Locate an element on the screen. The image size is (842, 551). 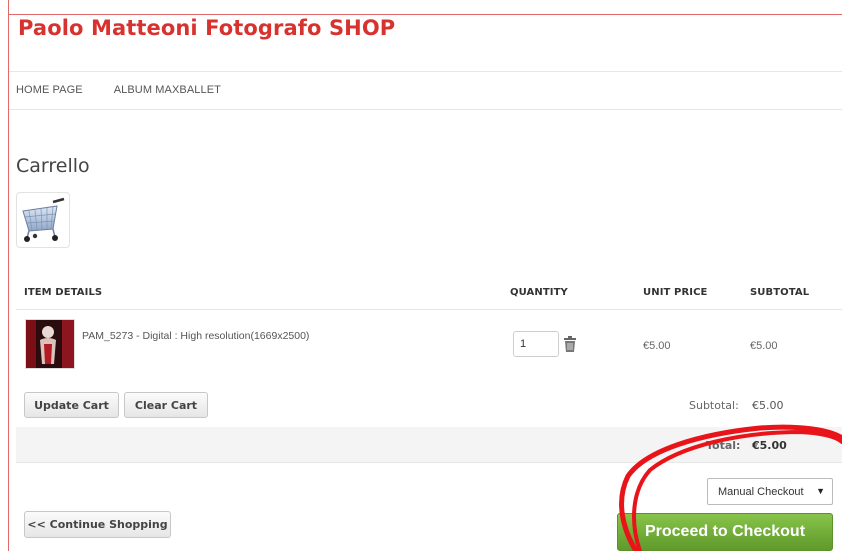
nav-album-maxballet: ALBUM MAXBALLET is located at coordinates (167, 90).